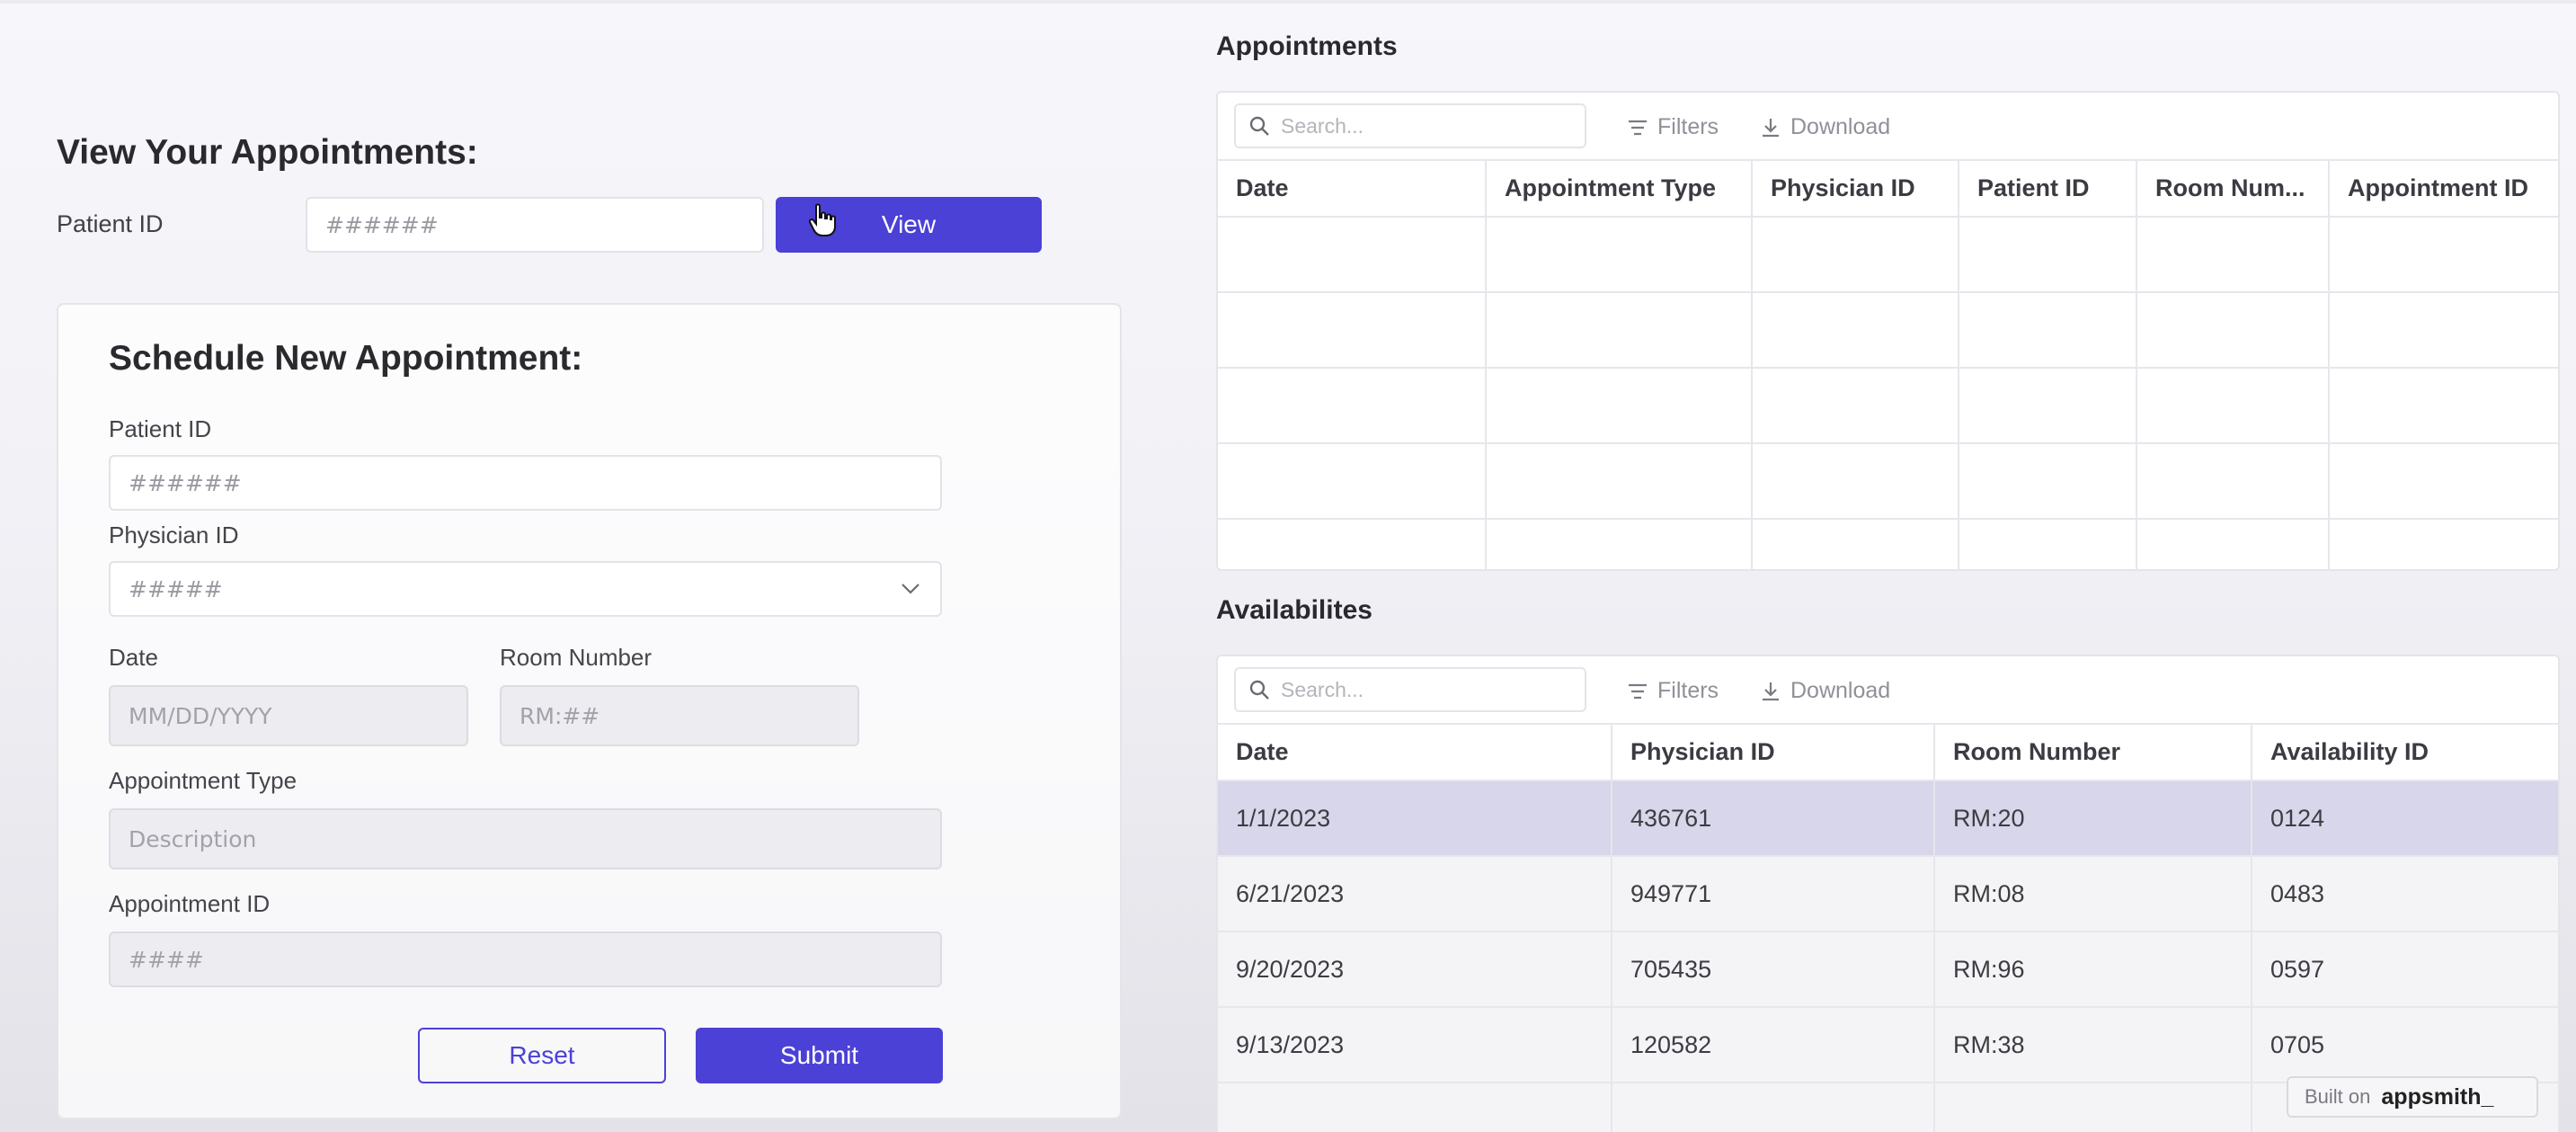  Describe the element at coordinates (2093, 969) in the screenshot. I see `cell-room-number: RM:96` at that location.